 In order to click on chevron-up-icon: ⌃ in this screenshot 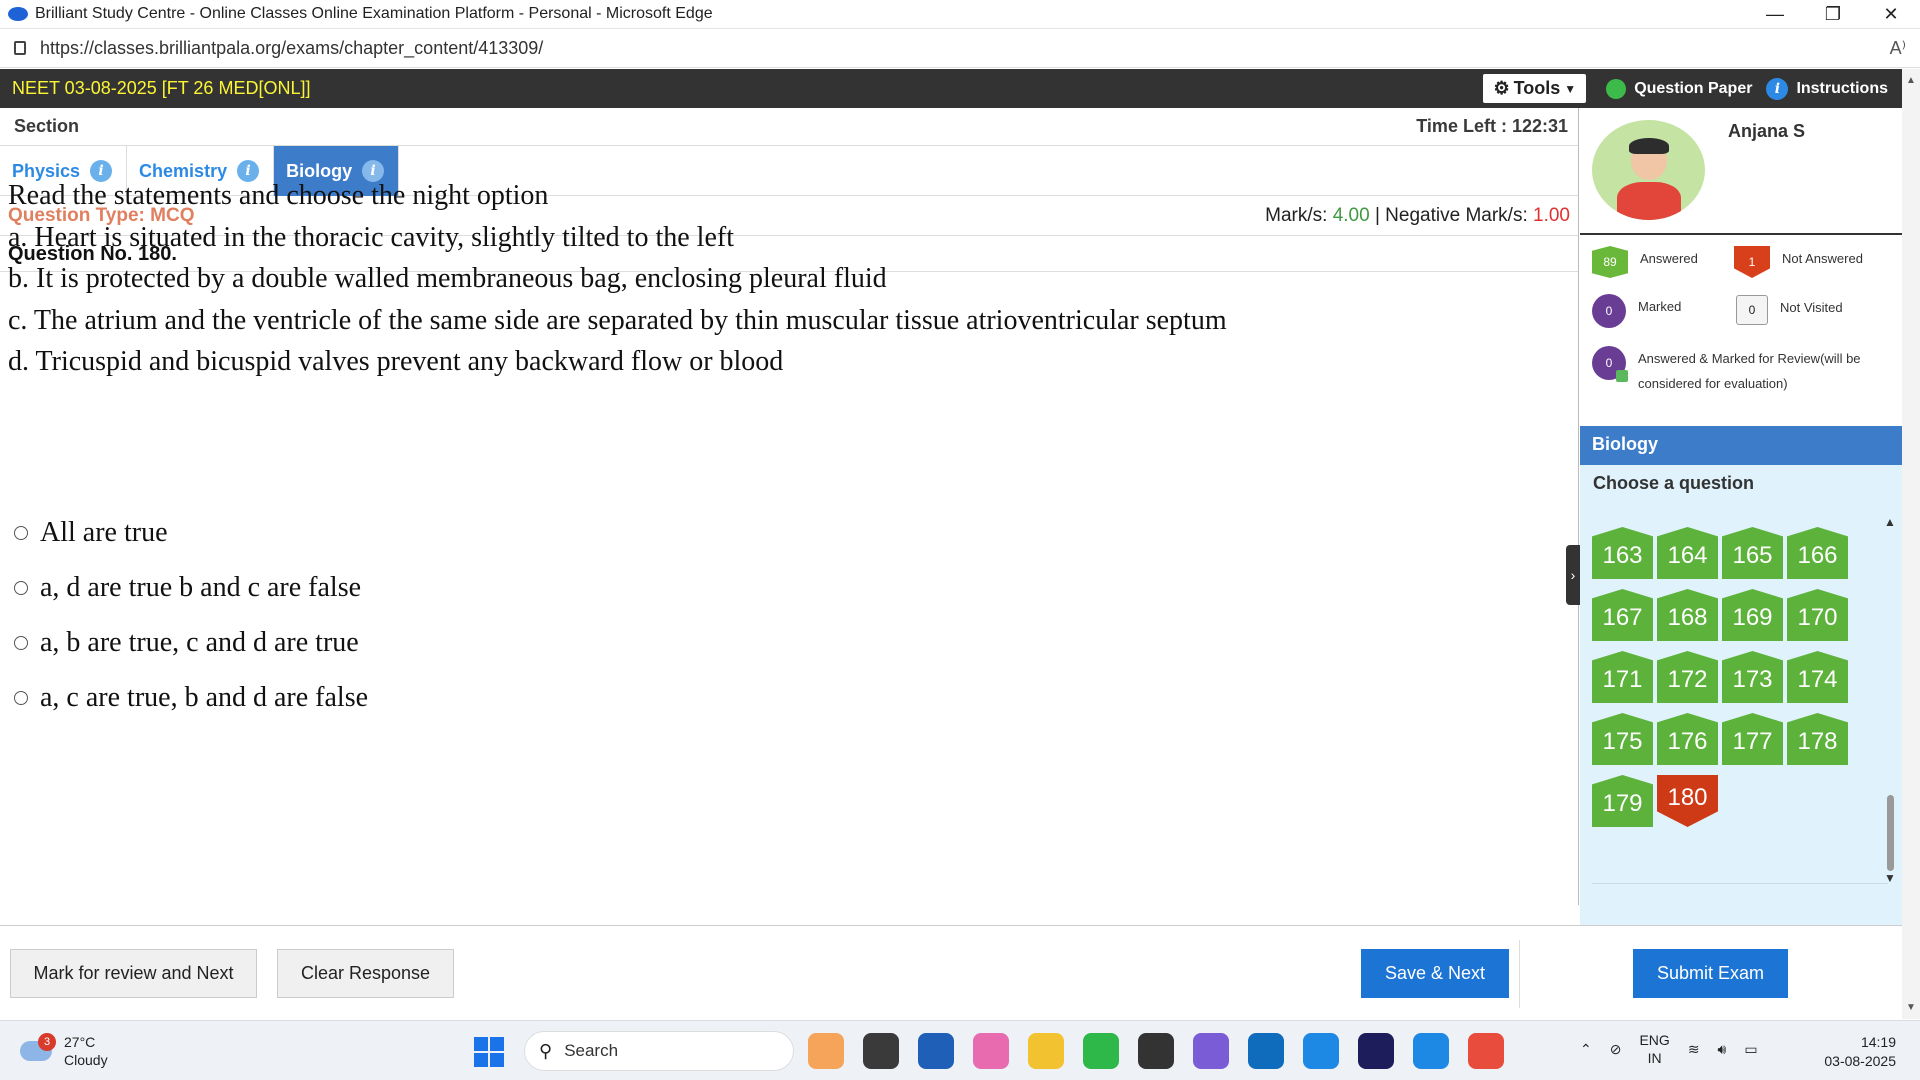, I will do `click(1586, 1049)`.